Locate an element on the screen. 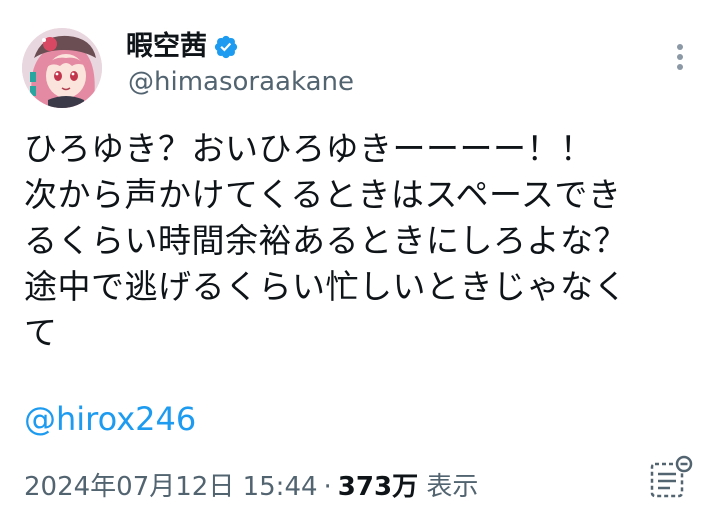 The image size is (720, 525). timestamp: 2024年07月12日 15:44 is located at coordinates (171, 487).